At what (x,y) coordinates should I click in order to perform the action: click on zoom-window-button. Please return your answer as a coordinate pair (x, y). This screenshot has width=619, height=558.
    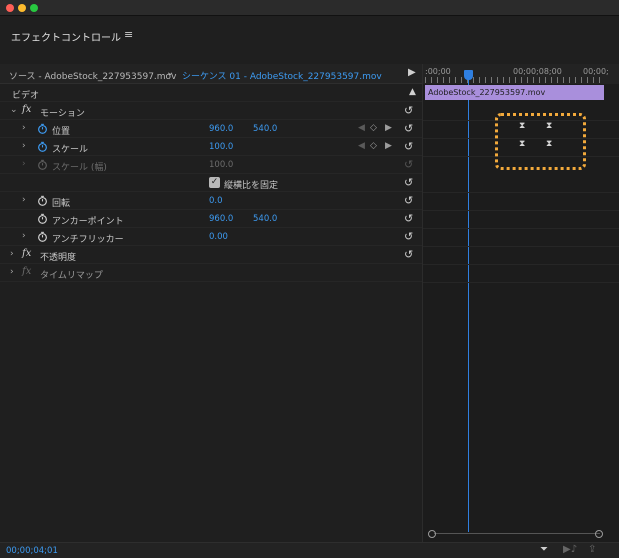
    Looking at the image, I should click on (34, 8).